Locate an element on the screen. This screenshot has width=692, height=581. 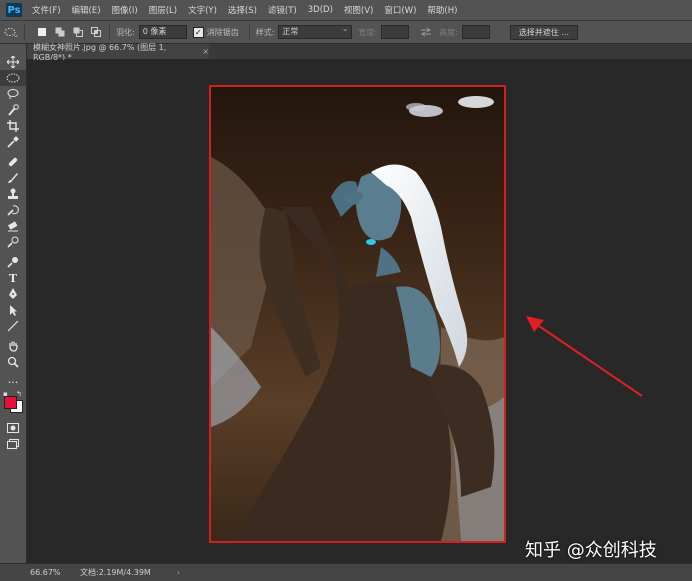
quick-mask-icon is located at coordinates (13, 428).